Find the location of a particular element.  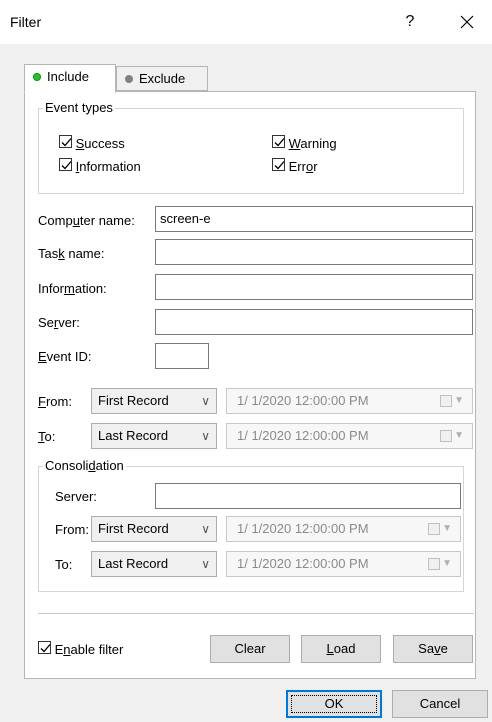

information-label: Information is located at coordinates (108, 166).